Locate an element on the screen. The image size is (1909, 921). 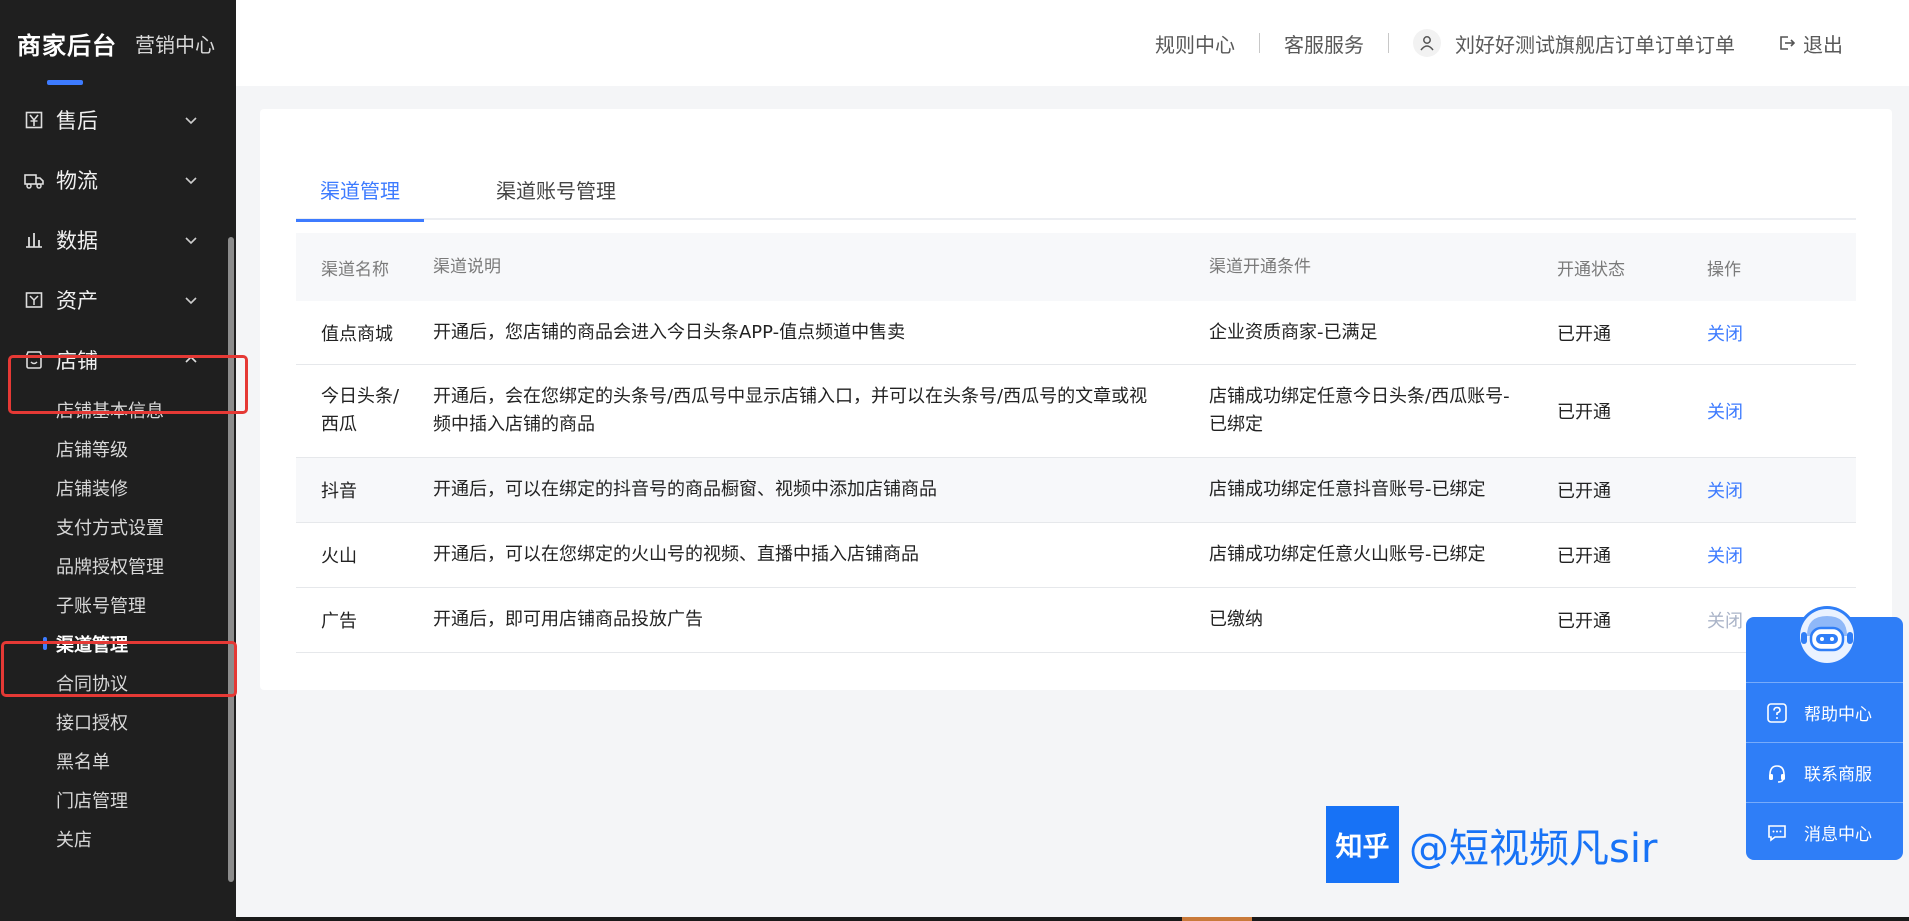
tab-channel-accounts: 渠道账号管理 is located at coordinates (556, 189).